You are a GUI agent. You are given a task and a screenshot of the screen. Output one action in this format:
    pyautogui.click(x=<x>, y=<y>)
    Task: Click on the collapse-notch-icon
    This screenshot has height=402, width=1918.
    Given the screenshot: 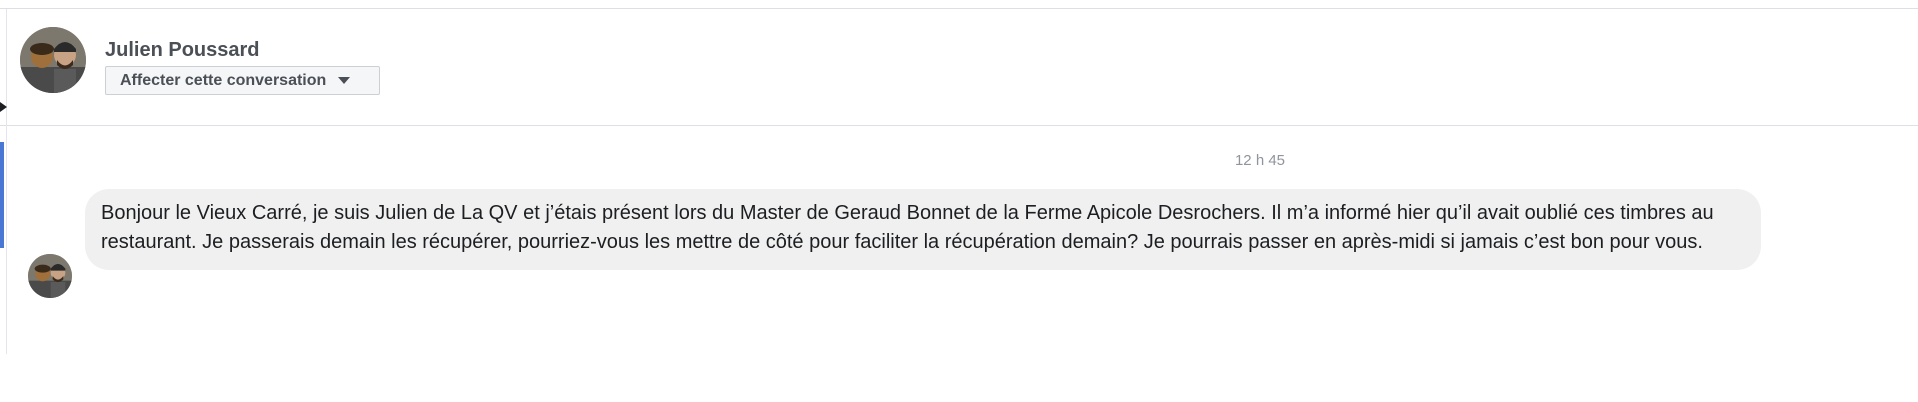 What is the action you would take?
    pyautogui.click(x=3, y=107)
    